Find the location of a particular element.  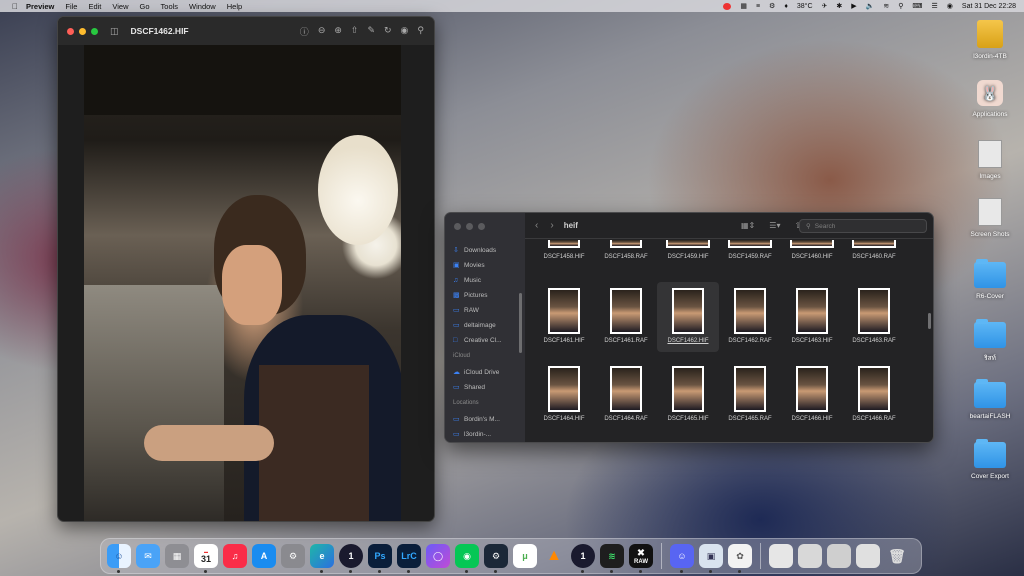

file-item: DSCF1461.RAF is located at coordinates (626, 317).